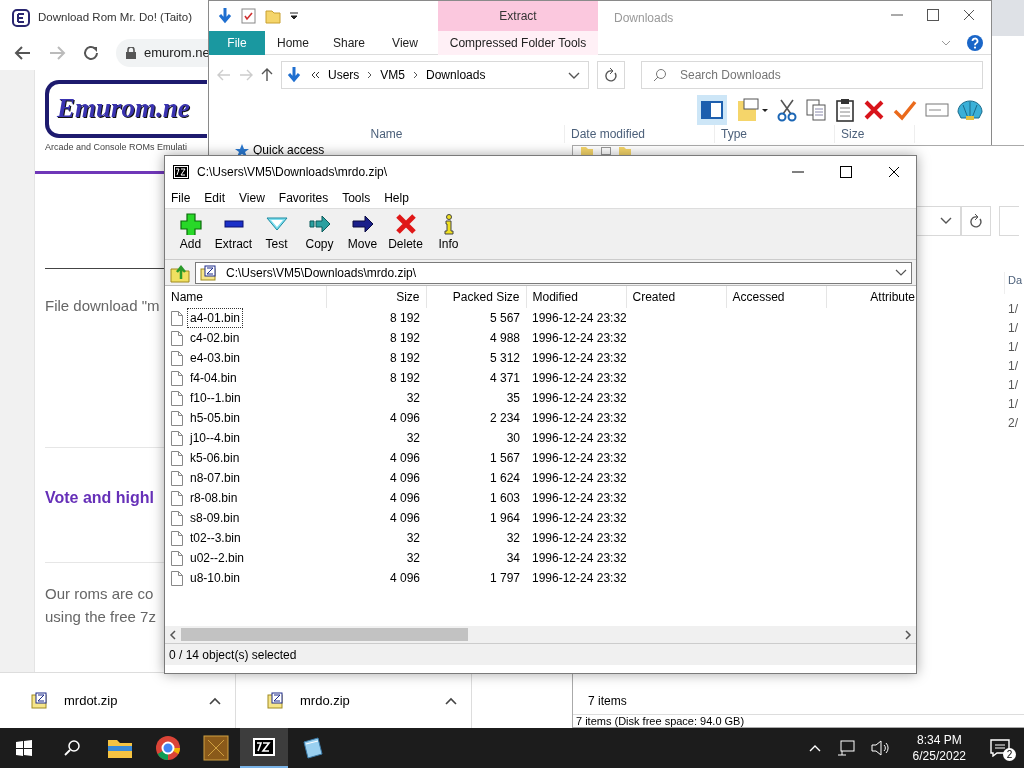  What do you see at coordinates (253, 198) in the screenshot?
I see `menu-item: View` at bounding box center [253, 198].